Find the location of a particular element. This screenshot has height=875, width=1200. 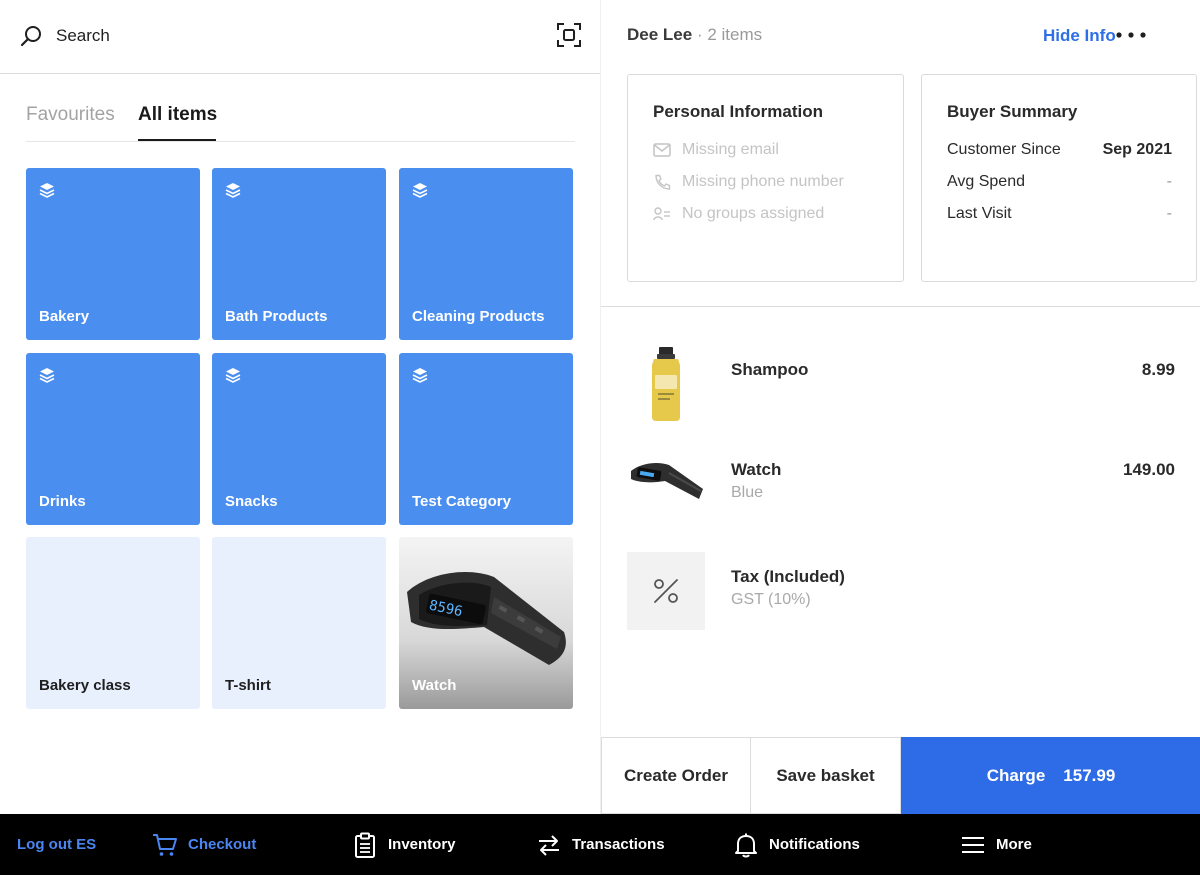

cart-line-item: Watch Blue 149.00 is located at coordinates (901, 484).